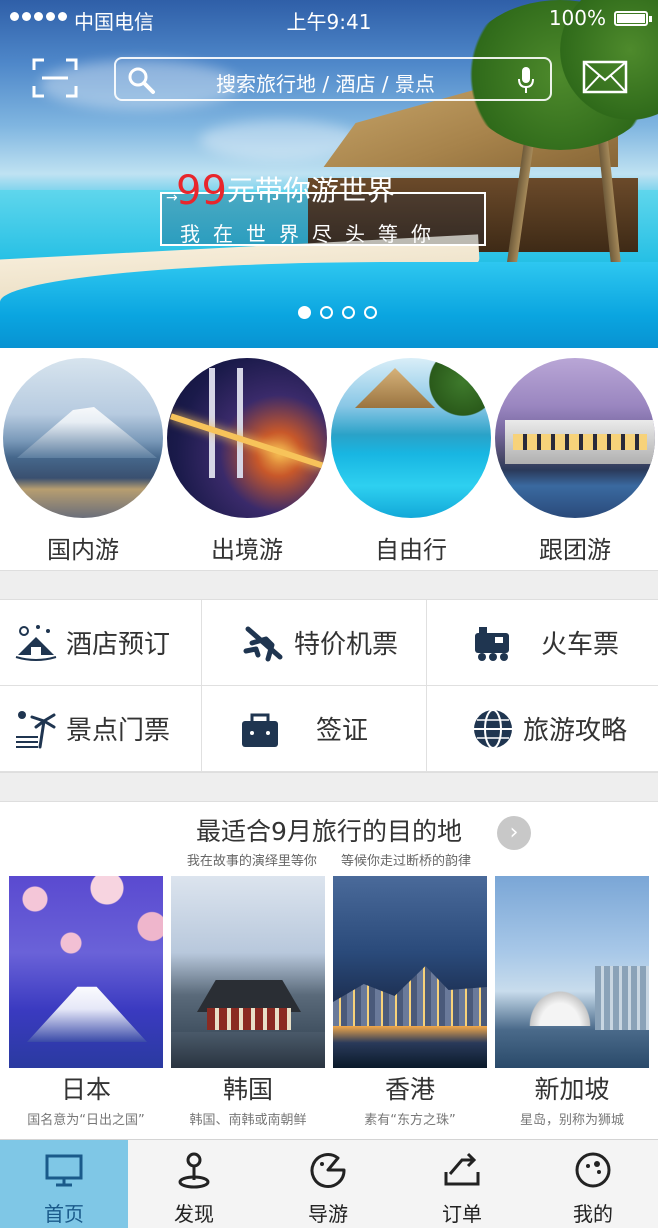  What do you see at coordinates (118, 731) in the screenshot?
I see `service-label: 景点门票` at bounding box center [118, 731].